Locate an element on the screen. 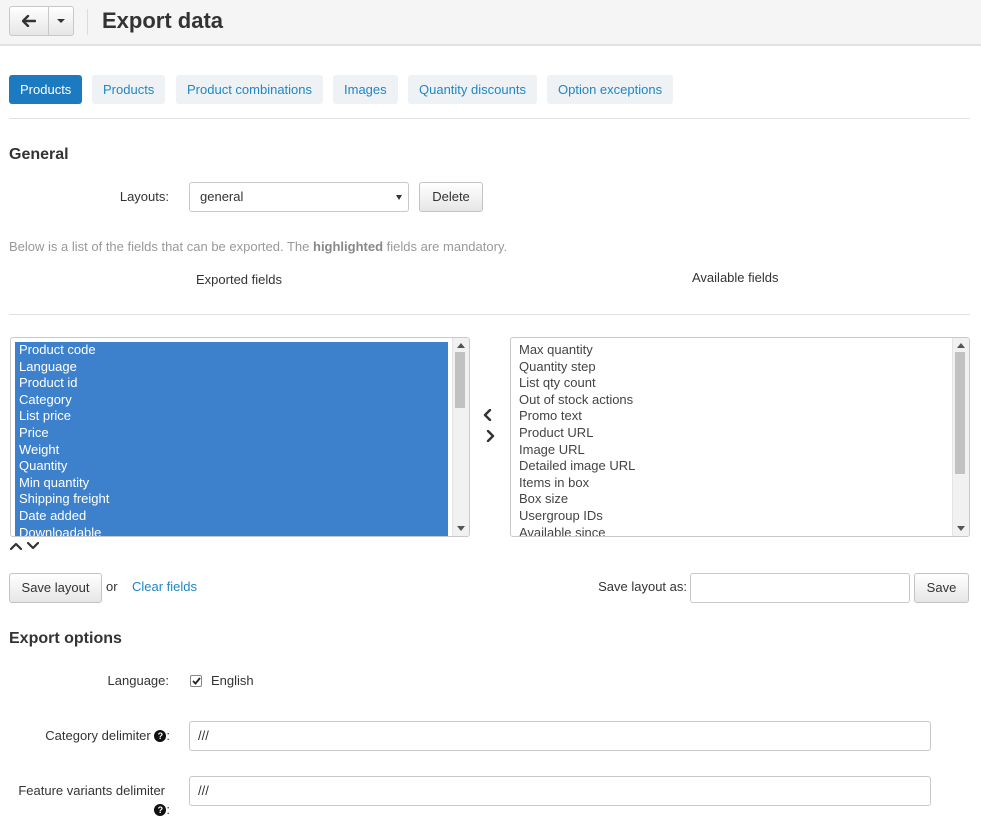 This screenshot has height=824, width=981. list-item: Detailed image URL is located at coordinates (731, 466).